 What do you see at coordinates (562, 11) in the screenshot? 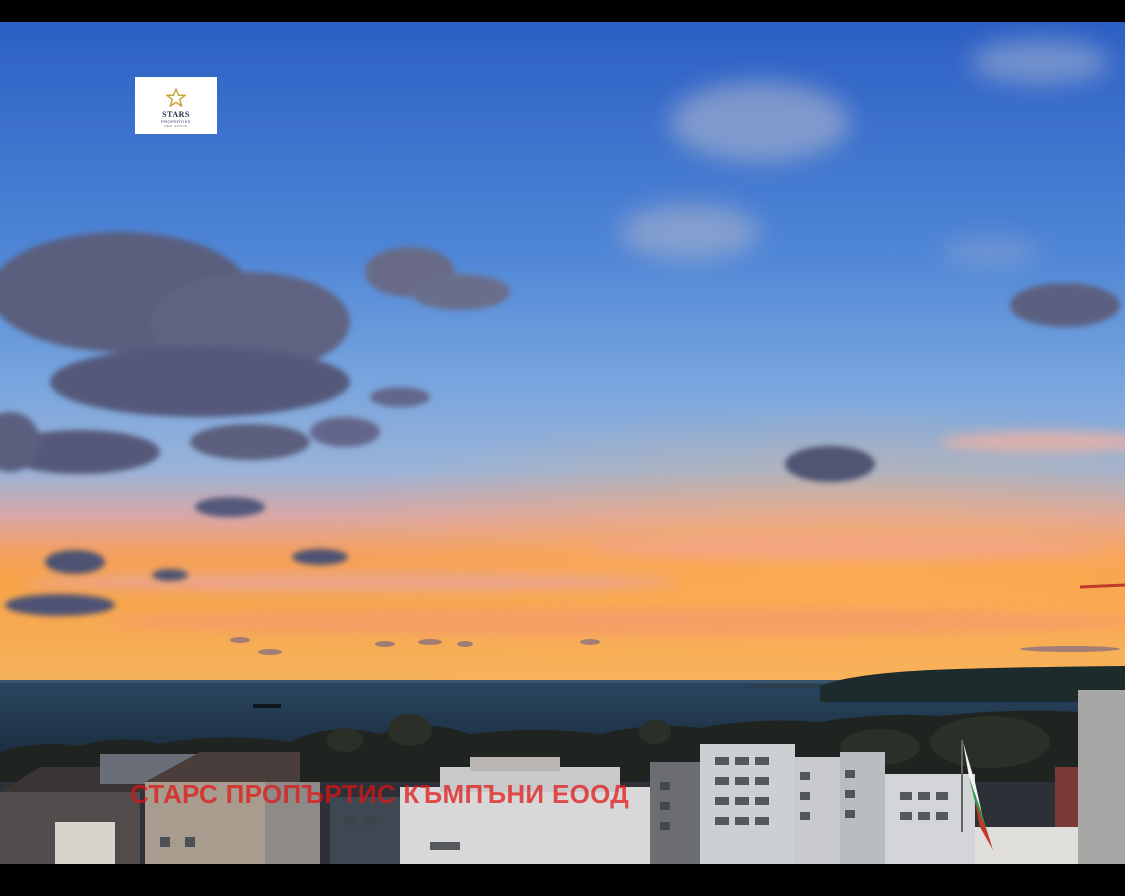
I see `top-border` at bounding box center [562, 11].